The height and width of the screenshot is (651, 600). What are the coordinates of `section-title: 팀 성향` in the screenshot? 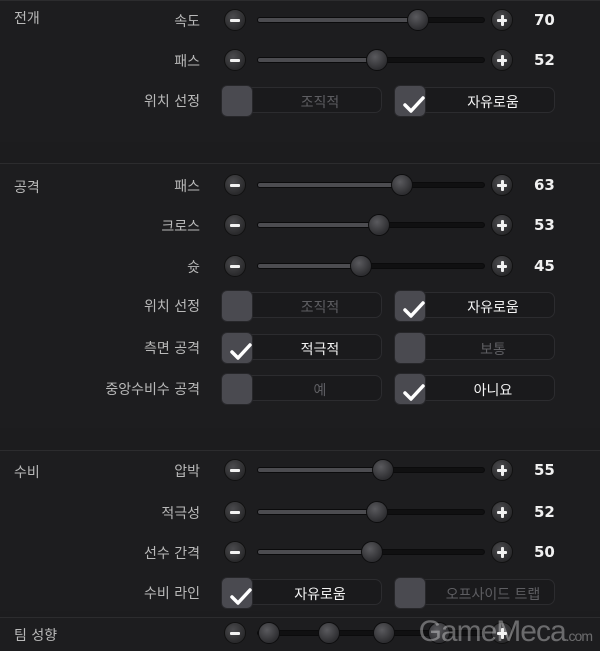 It's located at (36, 636).